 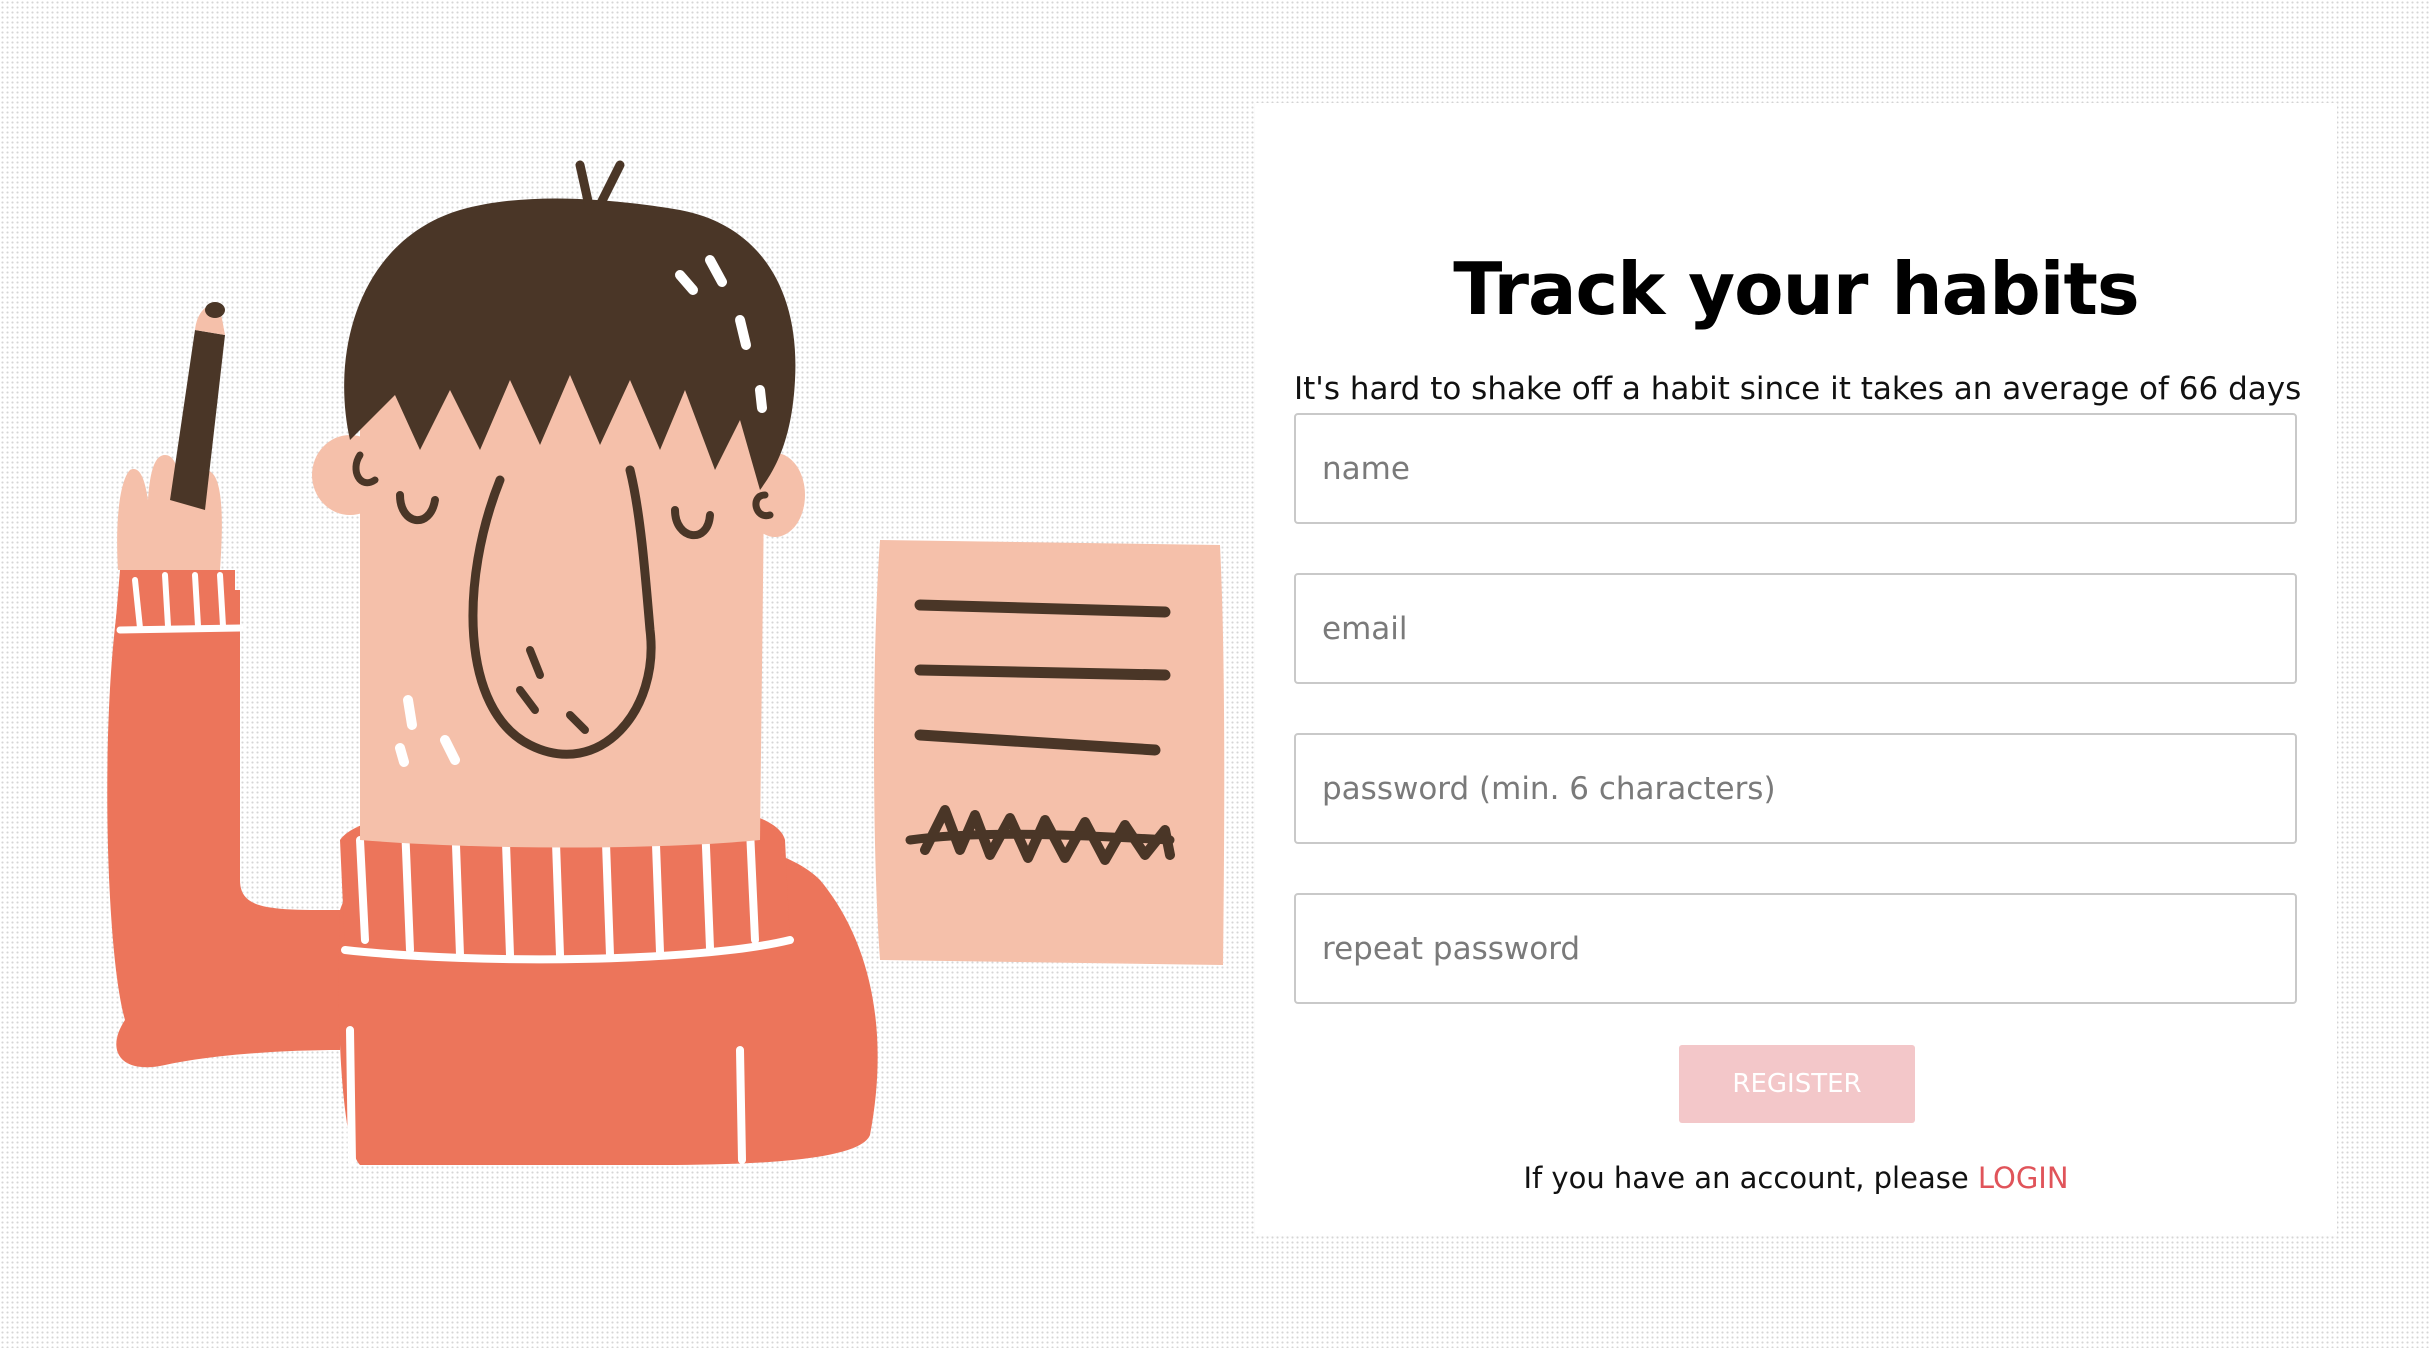 What do you see at coordinates (1795, 628) in the screenshot?
I see `email-field` at bounding box center [1795, 628].